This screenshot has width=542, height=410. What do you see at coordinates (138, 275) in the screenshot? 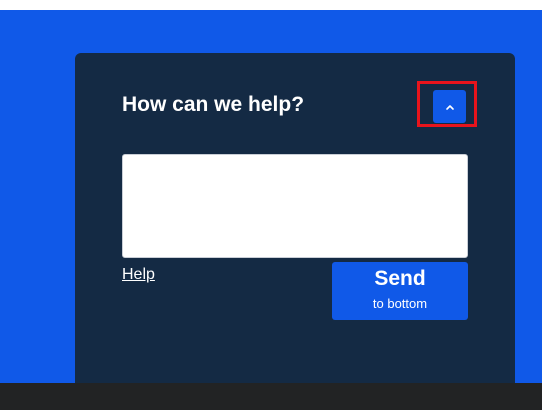
I see `help-link: Help` at bounding box center [138, 275].